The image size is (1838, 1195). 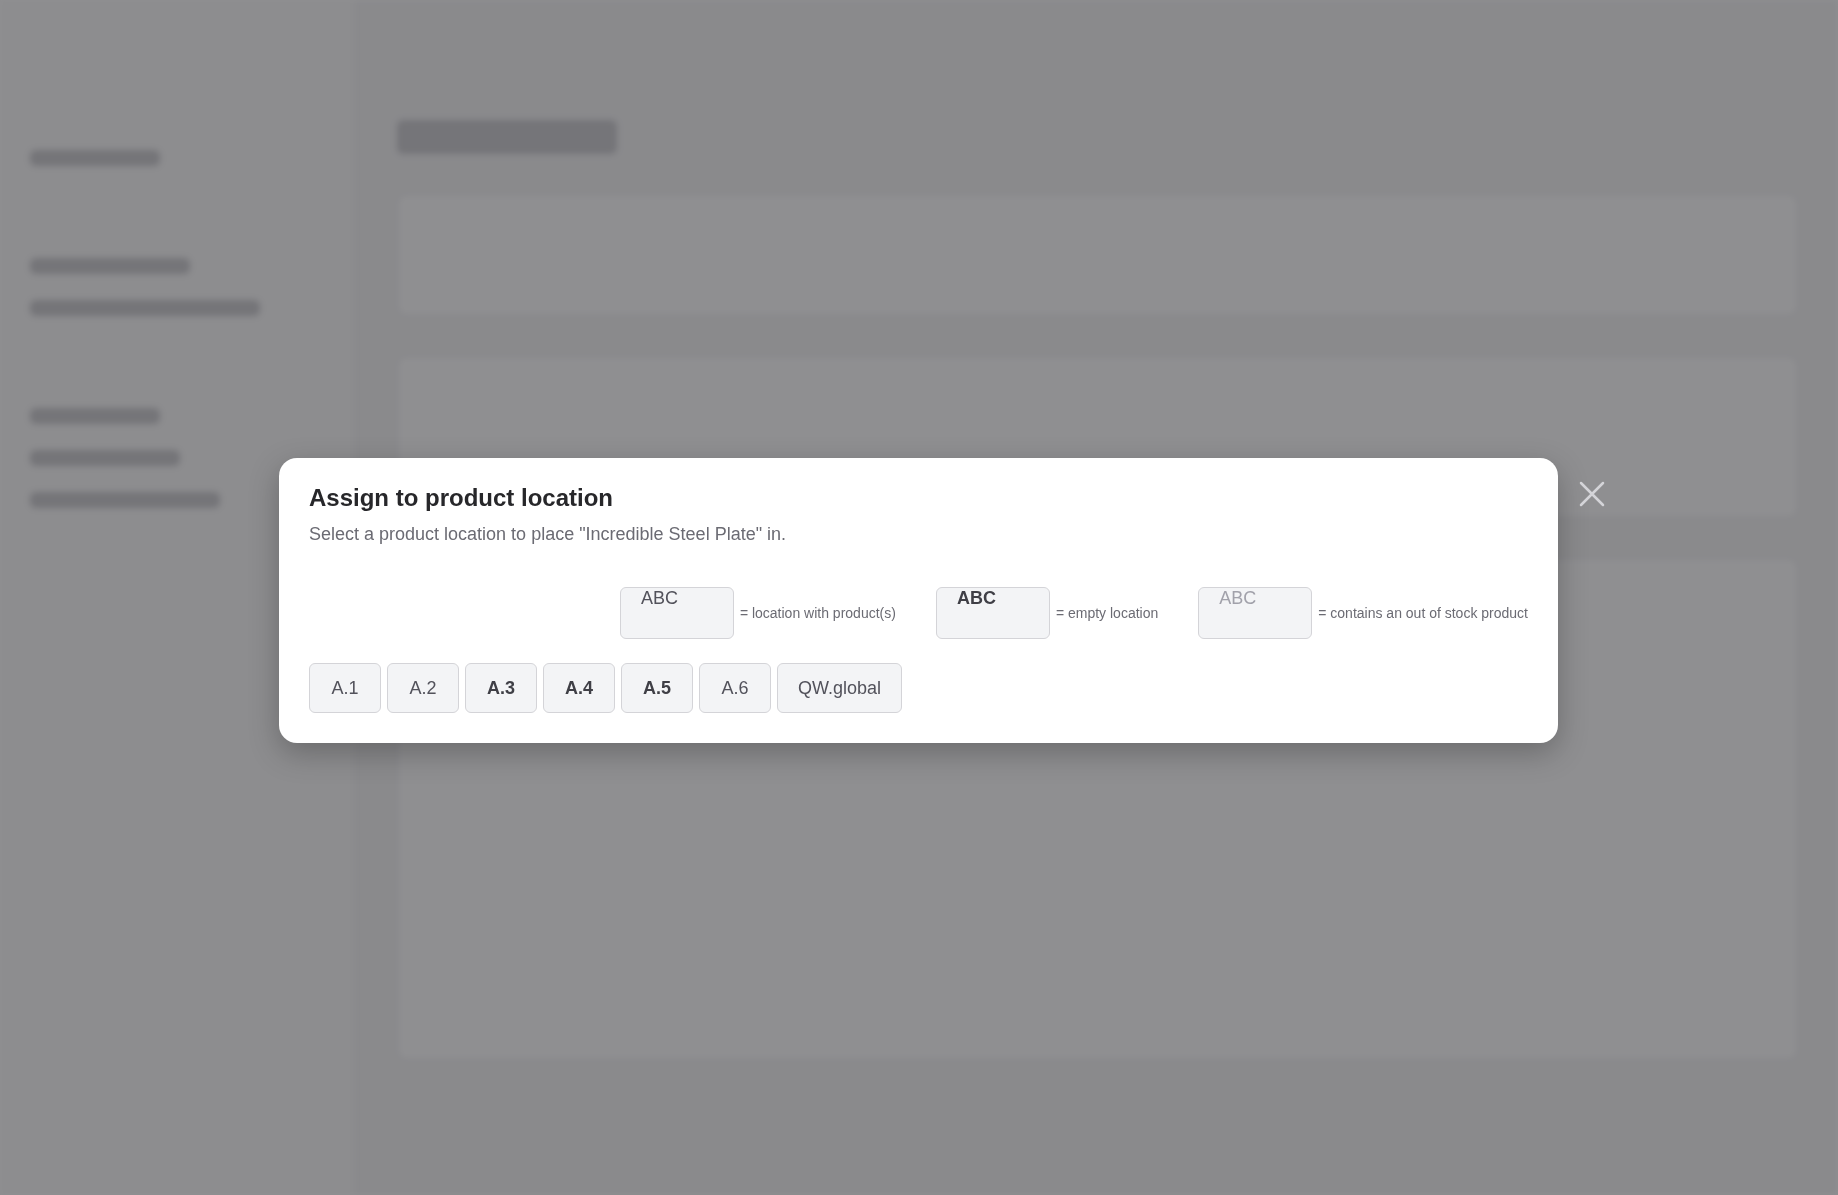 I want to click on location-button: A.3, so click(x=501, y=688).